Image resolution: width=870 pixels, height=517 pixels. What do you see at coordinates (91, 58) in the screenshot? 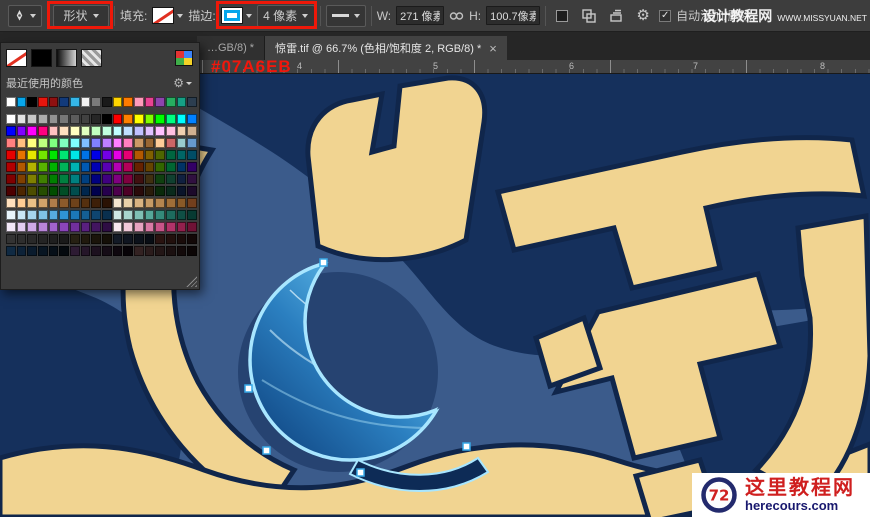
I see `fill-type-pattern-button` at bounding box center [91, 58].